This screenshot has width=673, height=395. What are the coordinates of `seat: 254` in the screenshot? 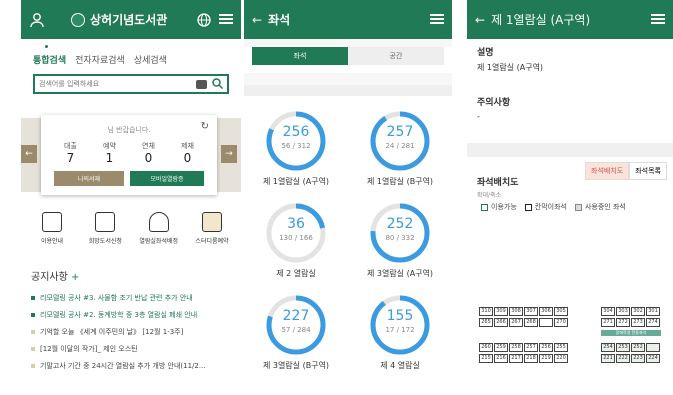 It's located at (608, 347).